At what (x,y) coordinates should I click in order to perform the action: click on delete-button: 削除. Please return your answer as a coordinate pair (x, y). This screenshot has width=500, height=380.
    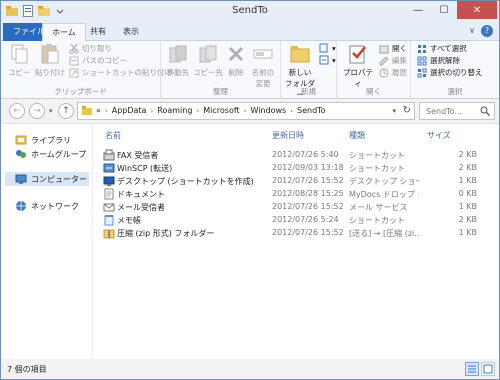
    Looking at the image, I should click on (236, 60).